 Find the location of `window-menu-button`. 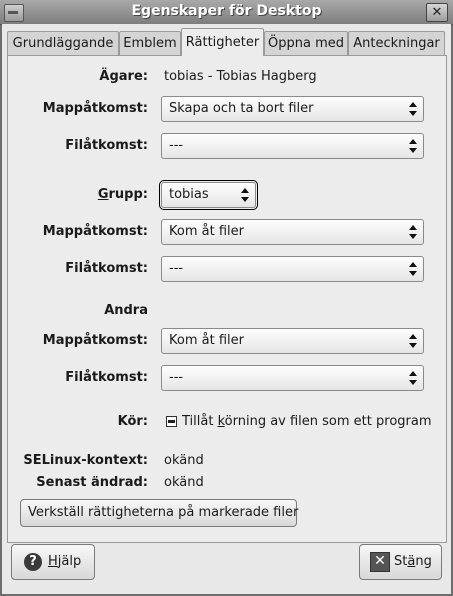

window-menu-button is located at coordinates (14, 13).